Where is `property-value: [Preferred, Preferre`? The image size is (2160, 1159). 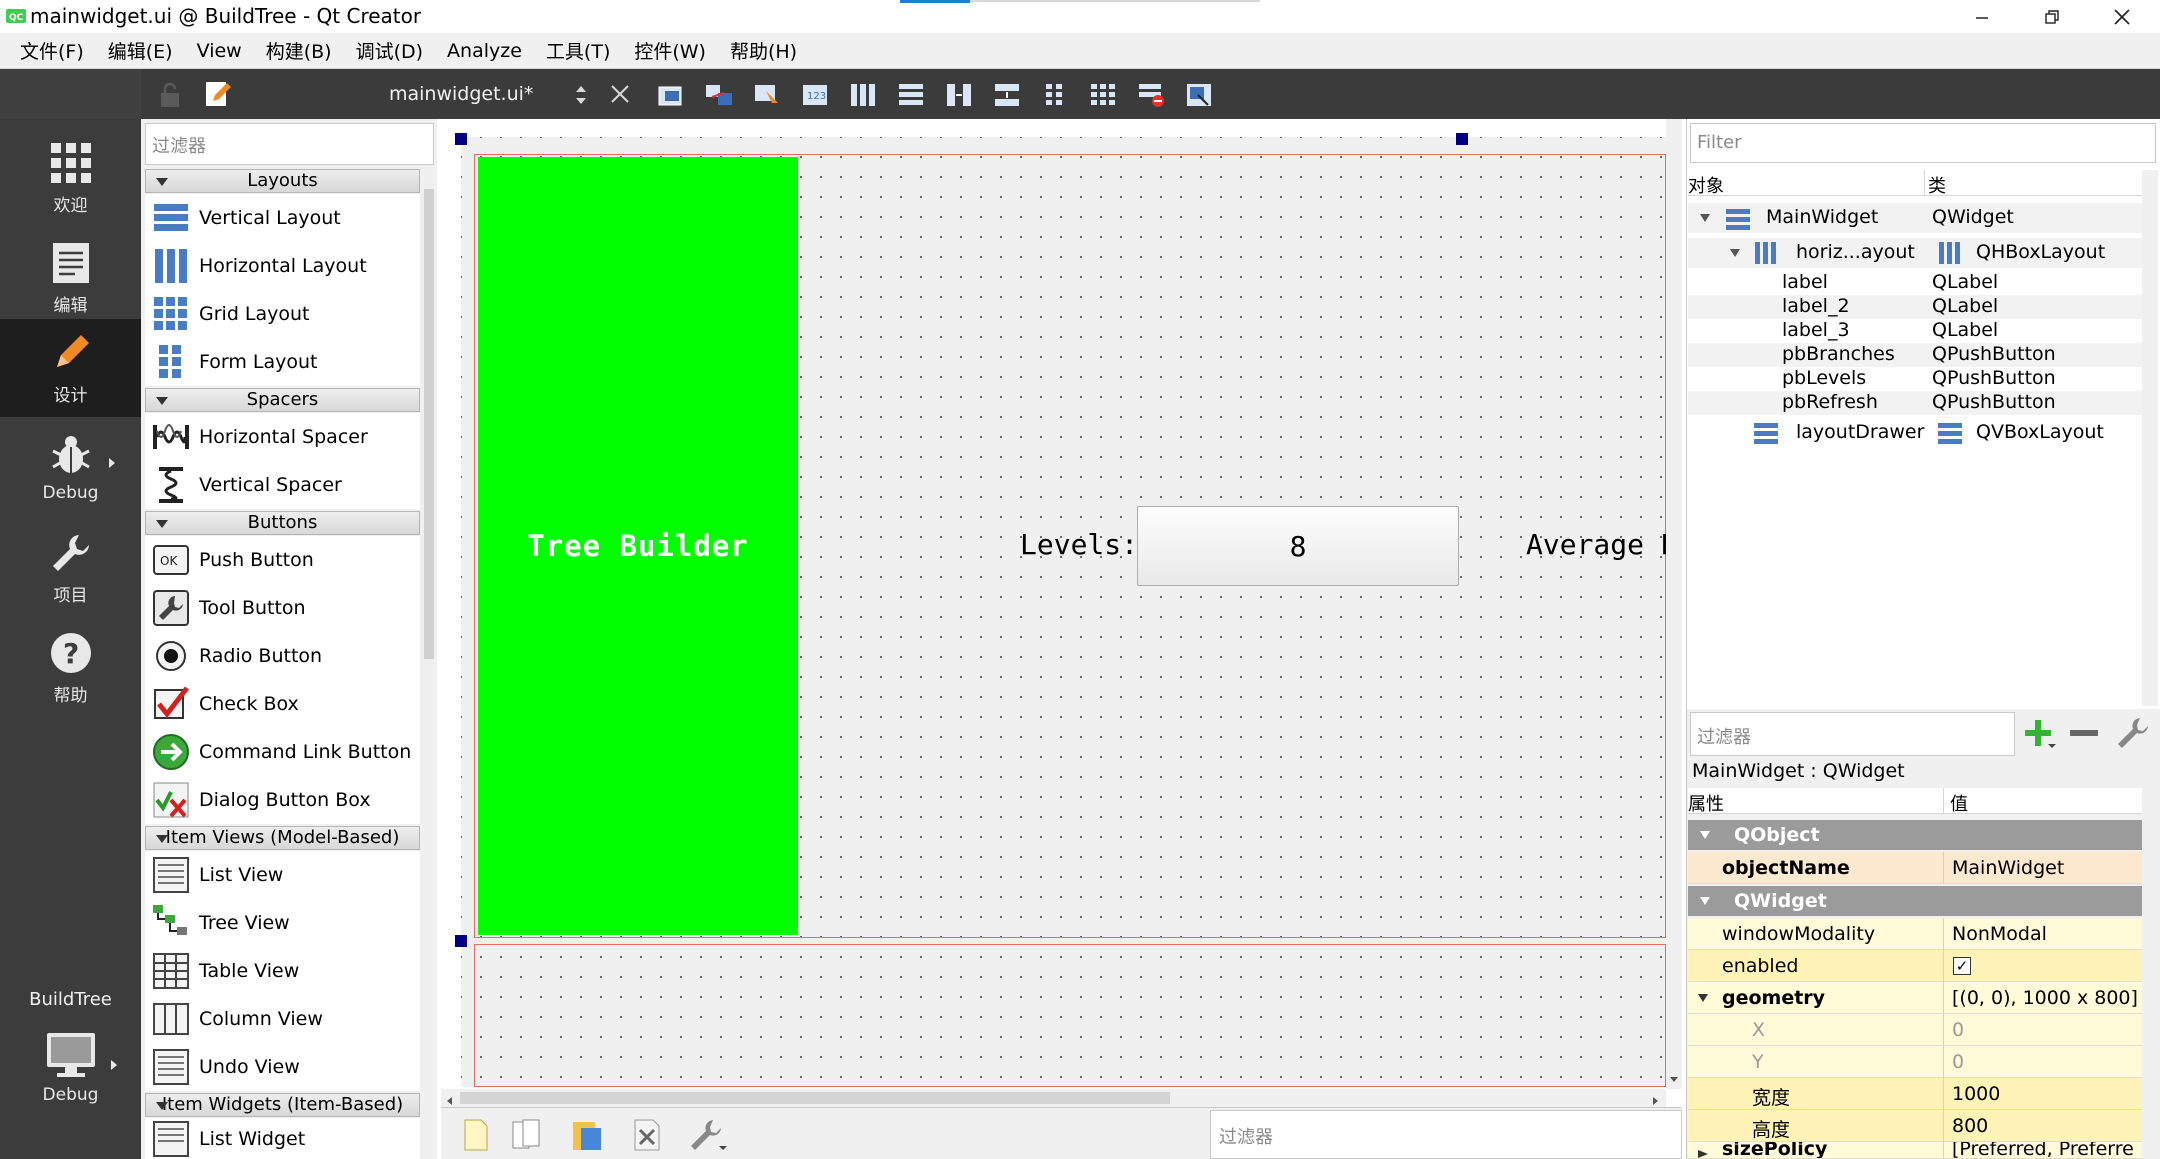
property-value: [Preferred, Preferre is located at coordinates (2043, 1150).